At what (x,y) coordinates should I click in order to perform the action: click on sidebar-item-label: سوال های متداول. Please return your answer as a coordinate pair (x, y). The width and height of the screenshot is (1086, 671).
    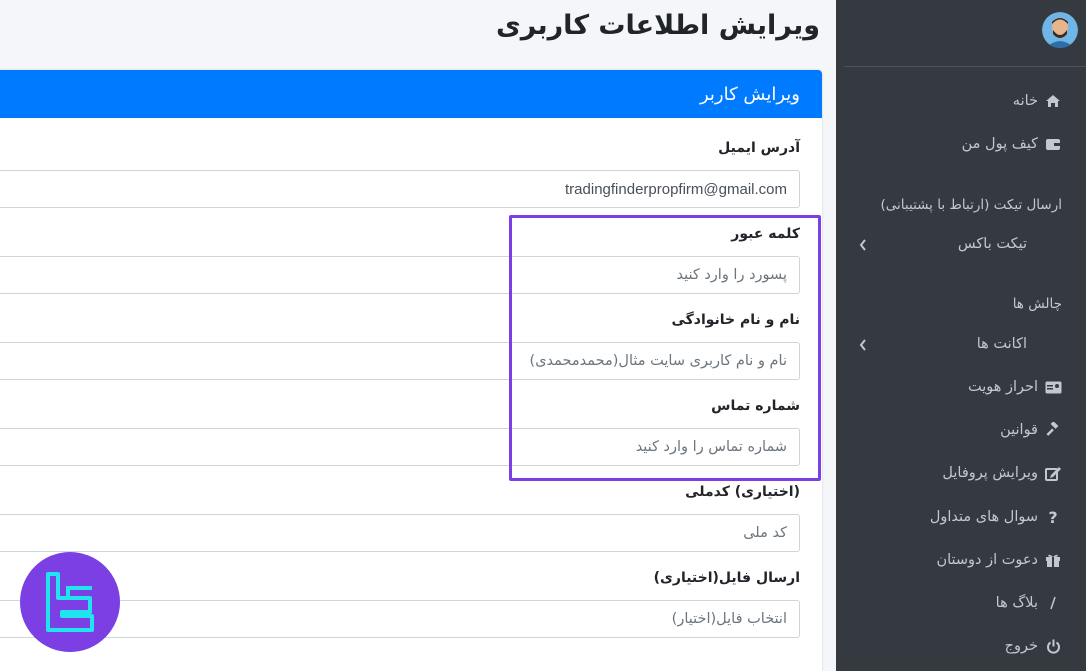
    Looking at the image, I should click on (983, 517).